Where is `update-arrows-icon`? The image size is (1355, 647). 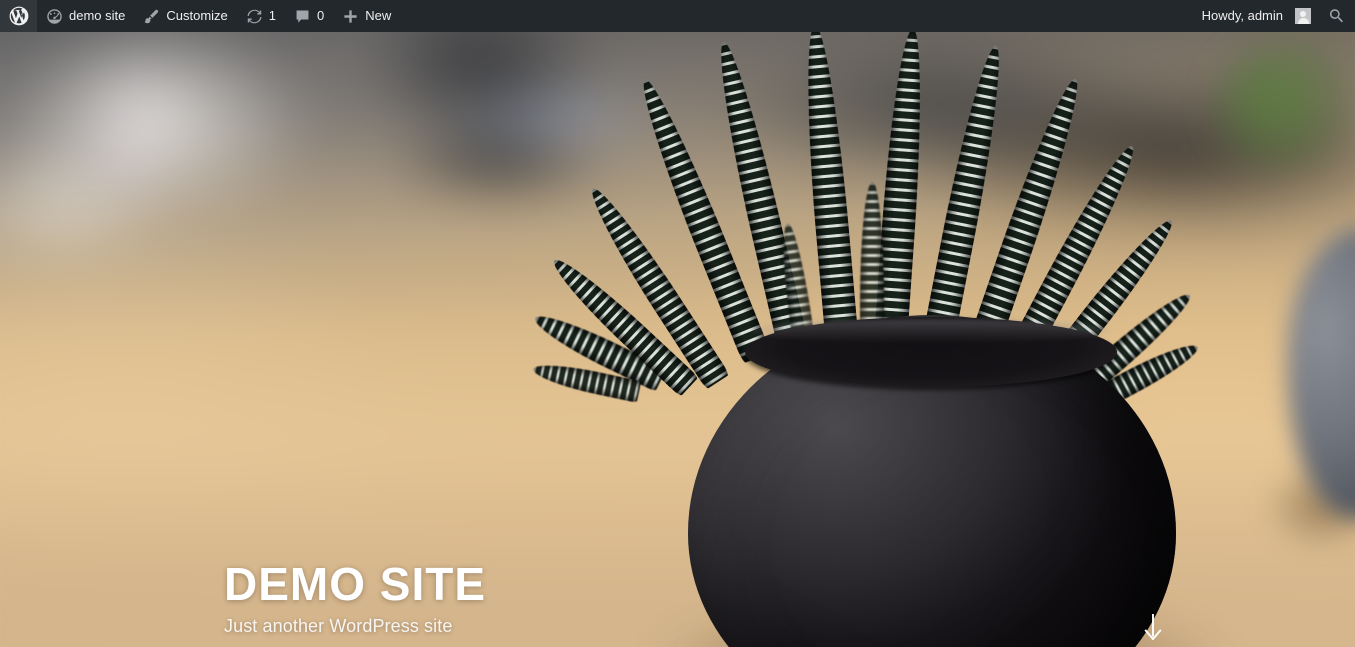
update-arrows-icon is located at coordinates (254, 16).